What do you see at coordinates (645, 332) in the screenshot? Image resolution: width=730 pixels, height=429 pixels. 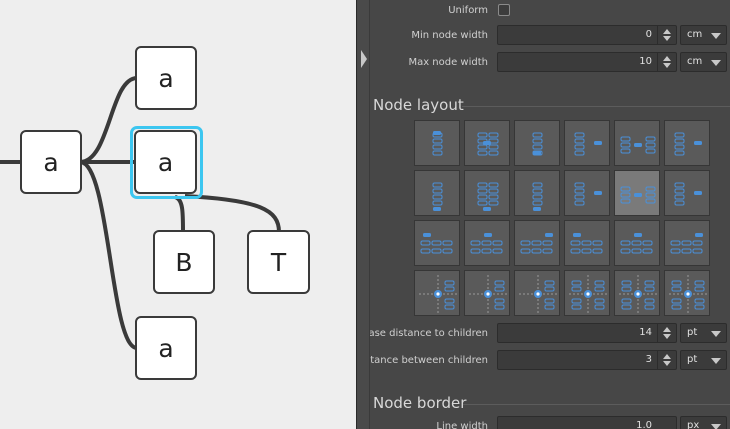 I see `base-distance-value: 14` at bounding box center [645, 332].